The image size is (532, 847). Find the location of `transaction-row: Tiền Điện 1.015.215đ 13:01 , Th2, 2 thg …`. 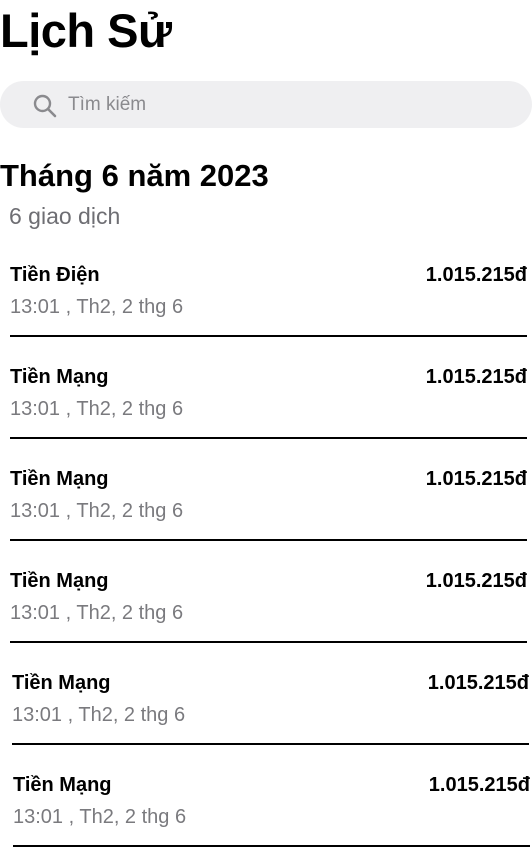

transaction-row: Tiền Điện 1.015.215đ 13:01 , Th2, 2 thg … is located at coordinates (268, 303).